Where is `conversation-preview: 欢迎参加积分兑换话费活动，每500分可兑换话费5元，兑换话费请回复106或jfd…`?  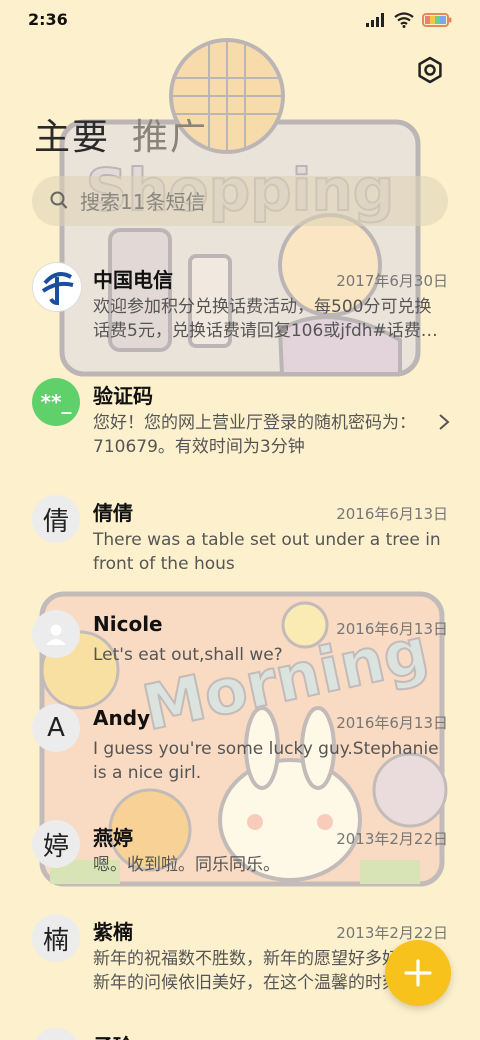
conversation-preview: 欢迎参加积分兑换话费活动，每500分可兑换话费5元，兑换话费请回复106或jfd… is located at coordinates (265, 319).